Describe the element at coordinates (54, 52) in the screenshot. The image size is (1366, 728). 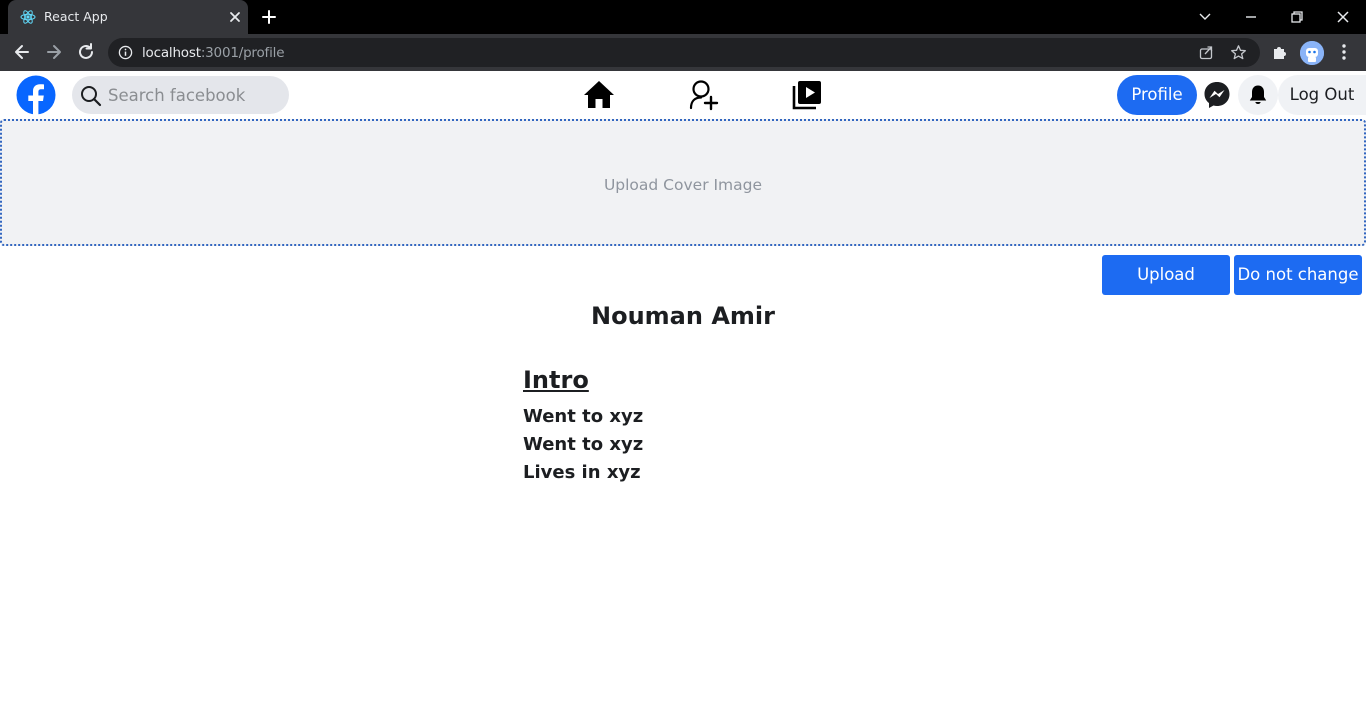
I see `forward-icon` at that location.